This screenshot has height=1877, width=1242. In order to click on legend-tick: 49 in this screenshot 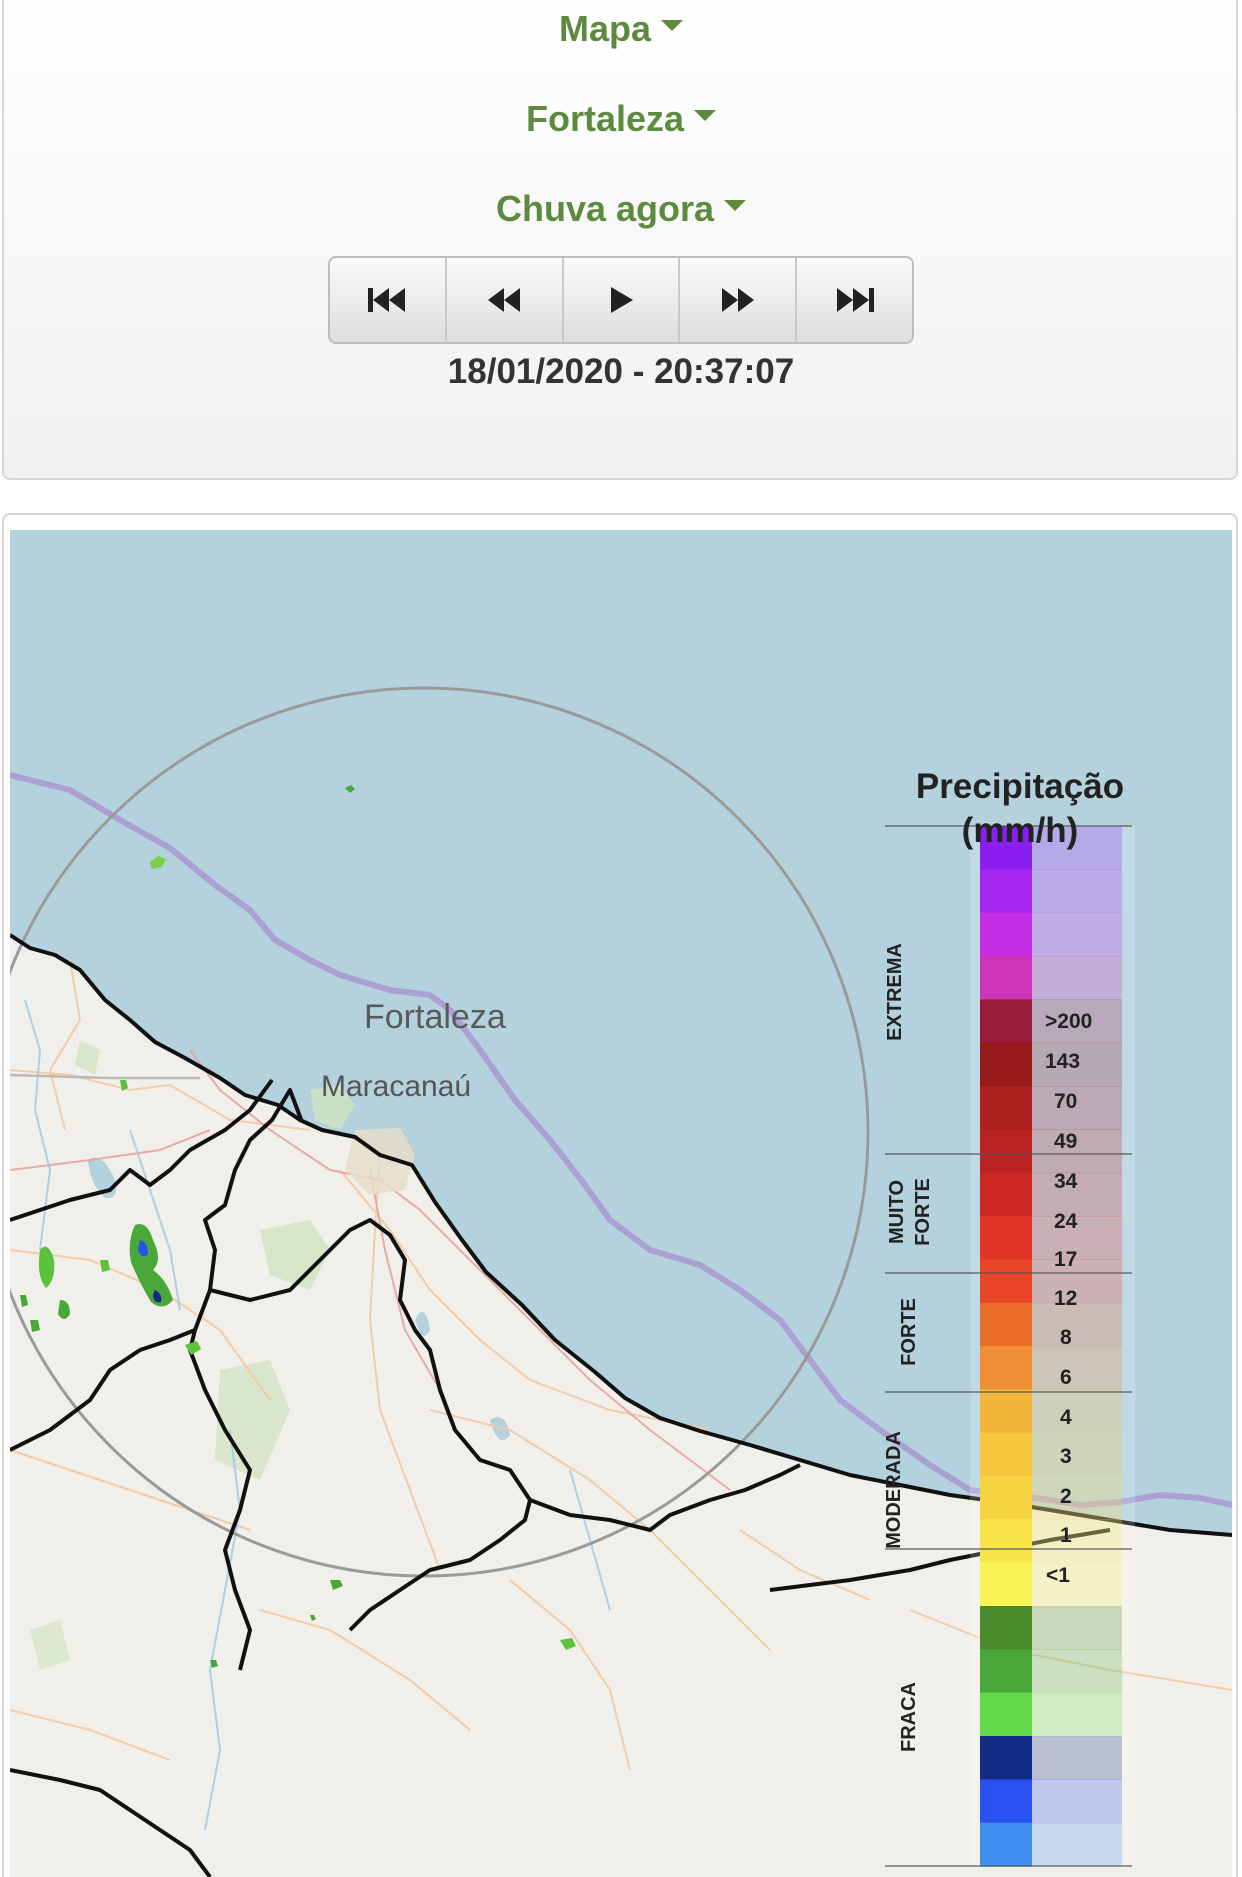, I will do `click(1066, 1141)`.